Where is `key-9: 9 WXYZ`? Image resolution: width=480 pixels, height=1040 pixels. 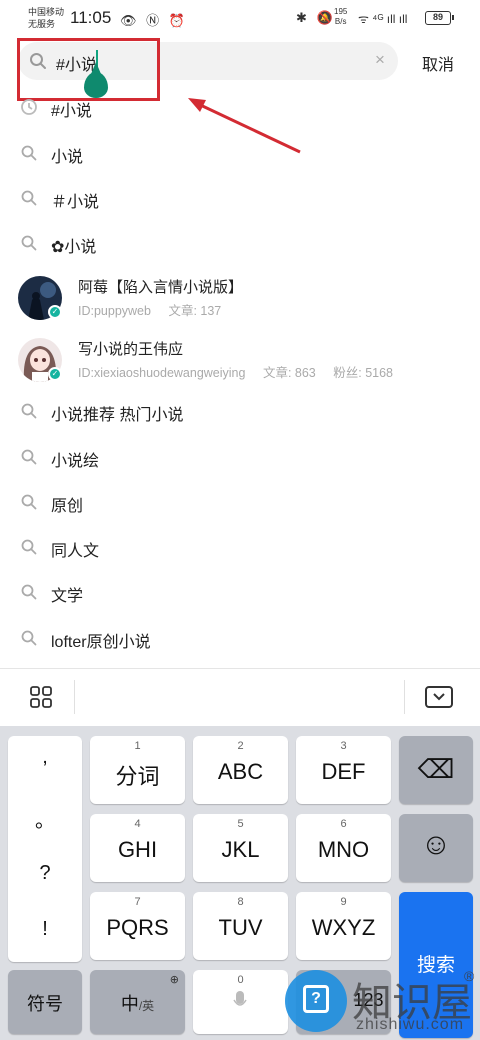
key-9: 9 WXYZ is located at coordinates (343, 926).